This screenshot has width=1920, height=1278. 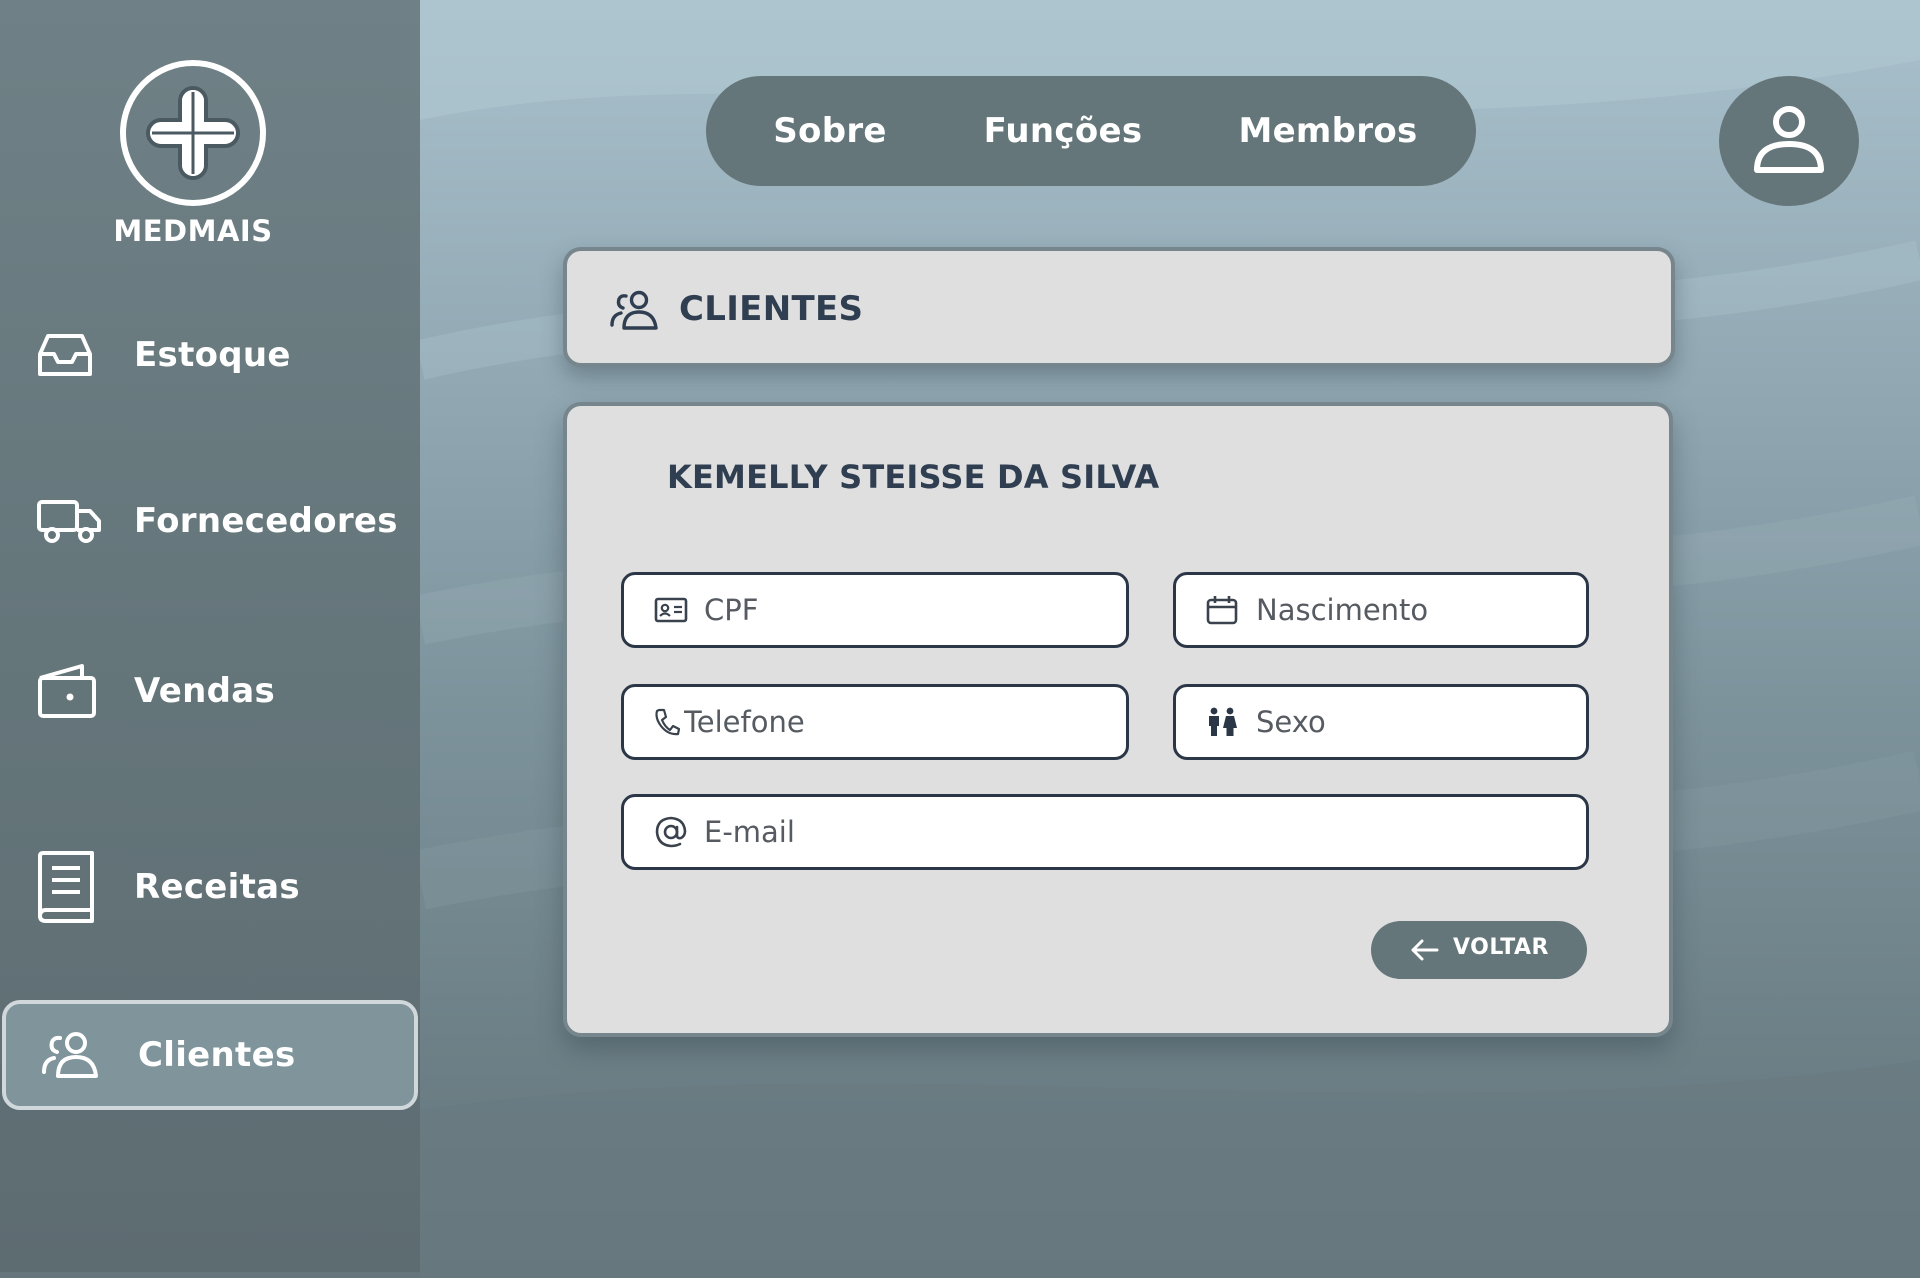 What do you see at coordinates (671, 832) in the screenshot?
I see `at-sign-icon` at bounding box center [671, 832].